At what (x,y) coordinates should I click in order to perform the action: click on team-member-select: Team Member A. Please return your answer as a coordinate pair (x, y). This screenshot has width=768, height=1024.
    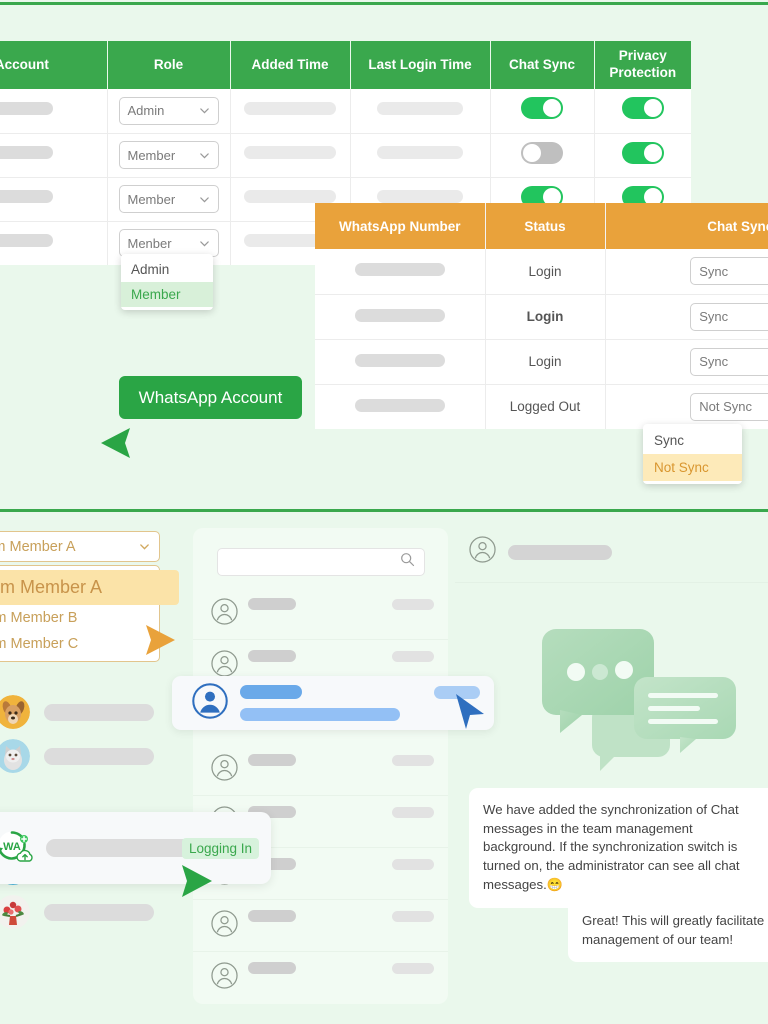
    Looking at the image, I should click on (80, 546).